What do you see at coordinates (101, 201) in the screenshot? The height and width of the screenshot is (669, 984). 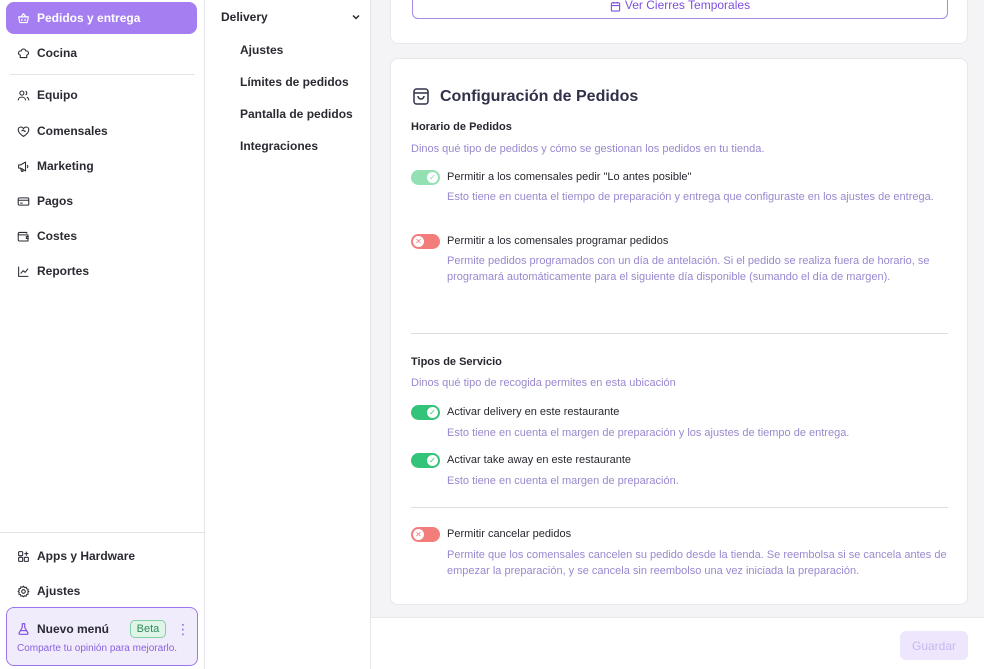 I see `sidebar-item-pagos: Pagos` at bounding box center [101, 201].